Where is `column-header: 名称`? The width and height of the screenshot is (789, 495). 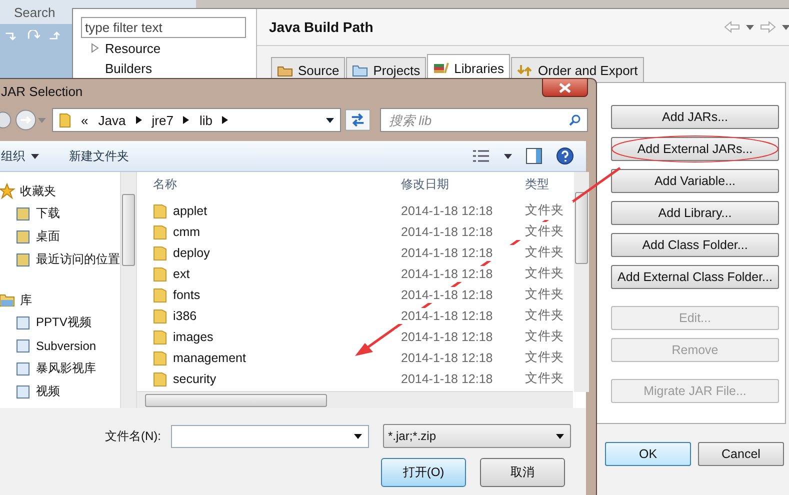 column-header: 名称 is located at coordinates (266, 184).